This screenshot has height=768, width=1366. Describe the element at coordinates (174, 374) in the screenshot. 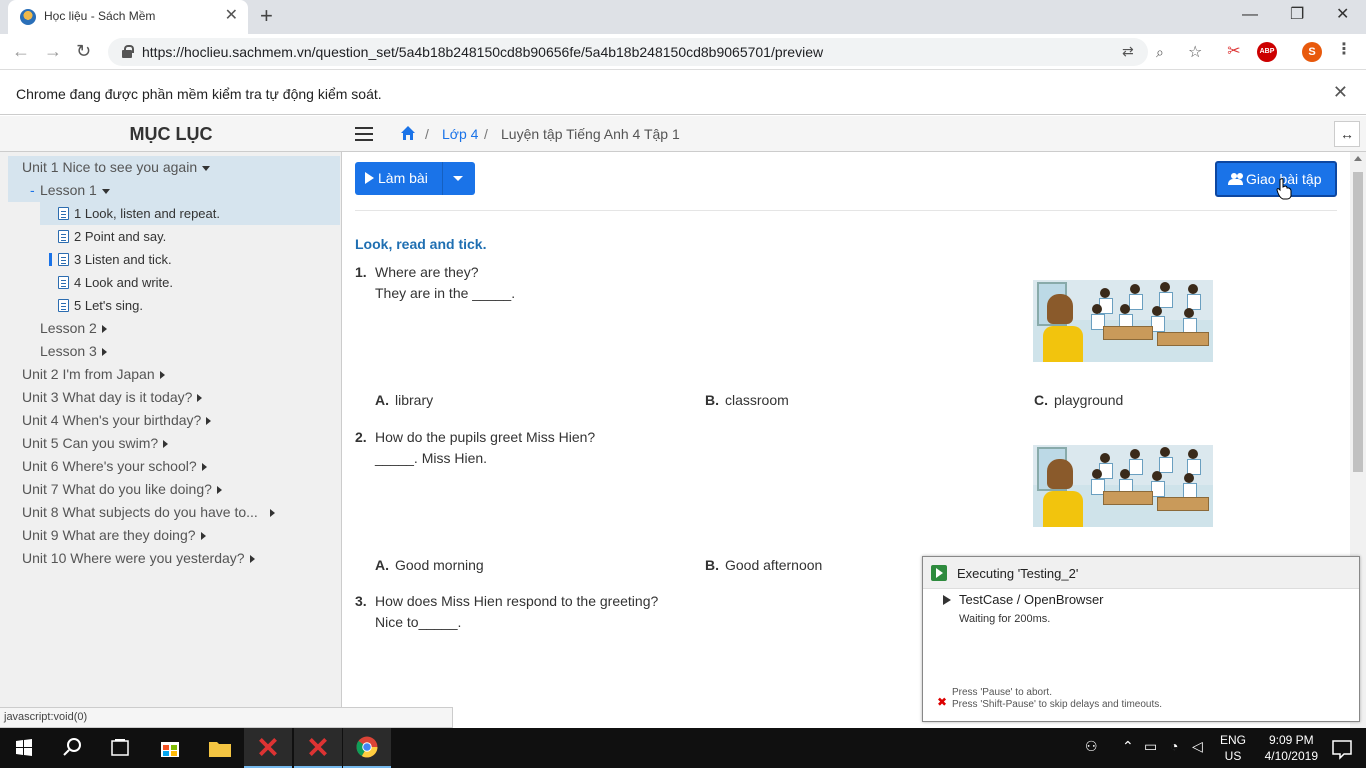

I see `unit-item: Unit 2 I'm from Japan` at that location.